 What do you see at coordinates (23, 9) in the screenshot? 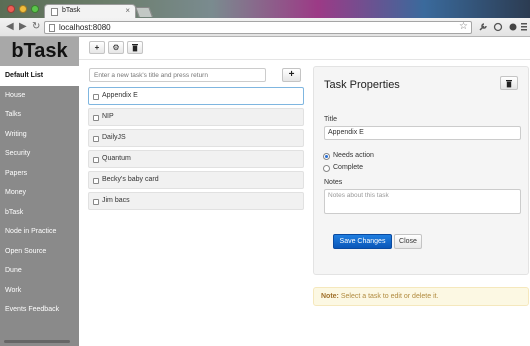
I see `minimize-window-button` at bounding box center [23, 9].